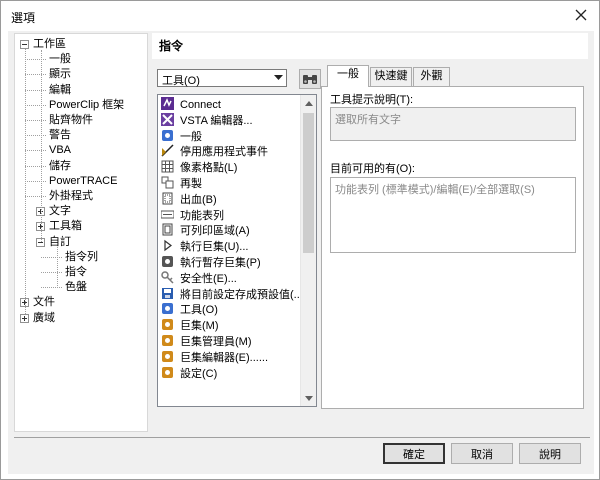  I want to click on command-item: 巨集管理員(M), so click(206, 342).